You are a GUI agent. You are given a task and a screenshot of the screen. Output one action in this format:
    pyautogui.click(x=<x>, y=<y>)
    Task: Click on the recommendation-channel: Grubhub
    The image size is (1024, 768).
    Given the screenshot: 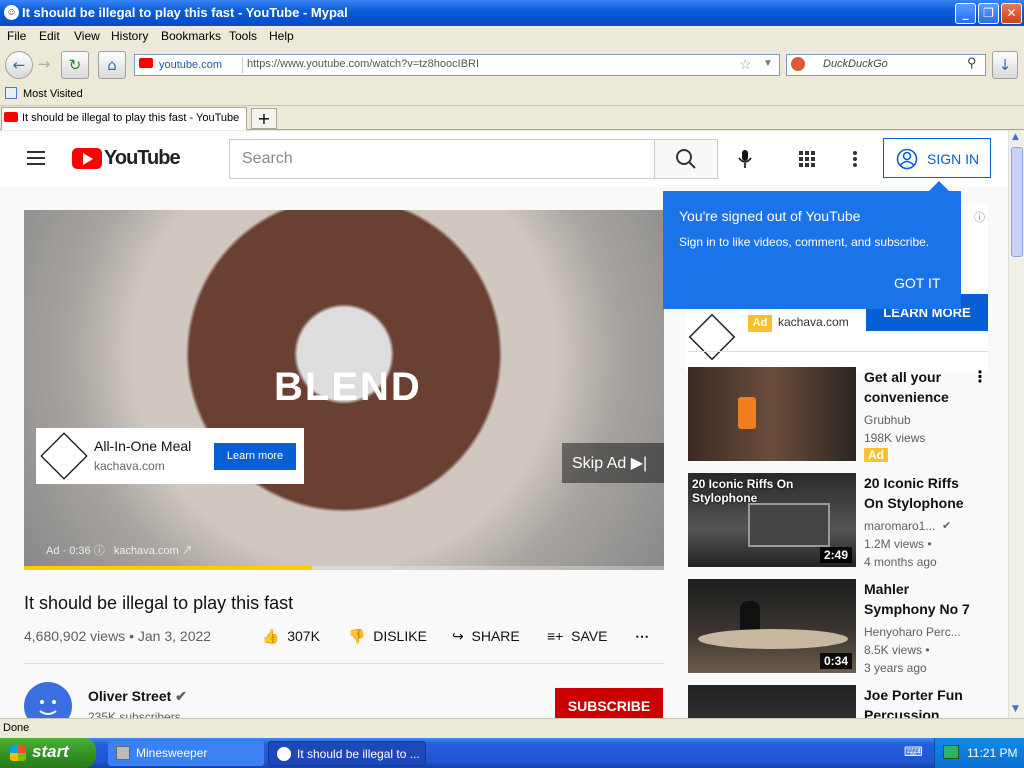 What is the action you would take?
    pyautogui.click(x=887, y=420)
    